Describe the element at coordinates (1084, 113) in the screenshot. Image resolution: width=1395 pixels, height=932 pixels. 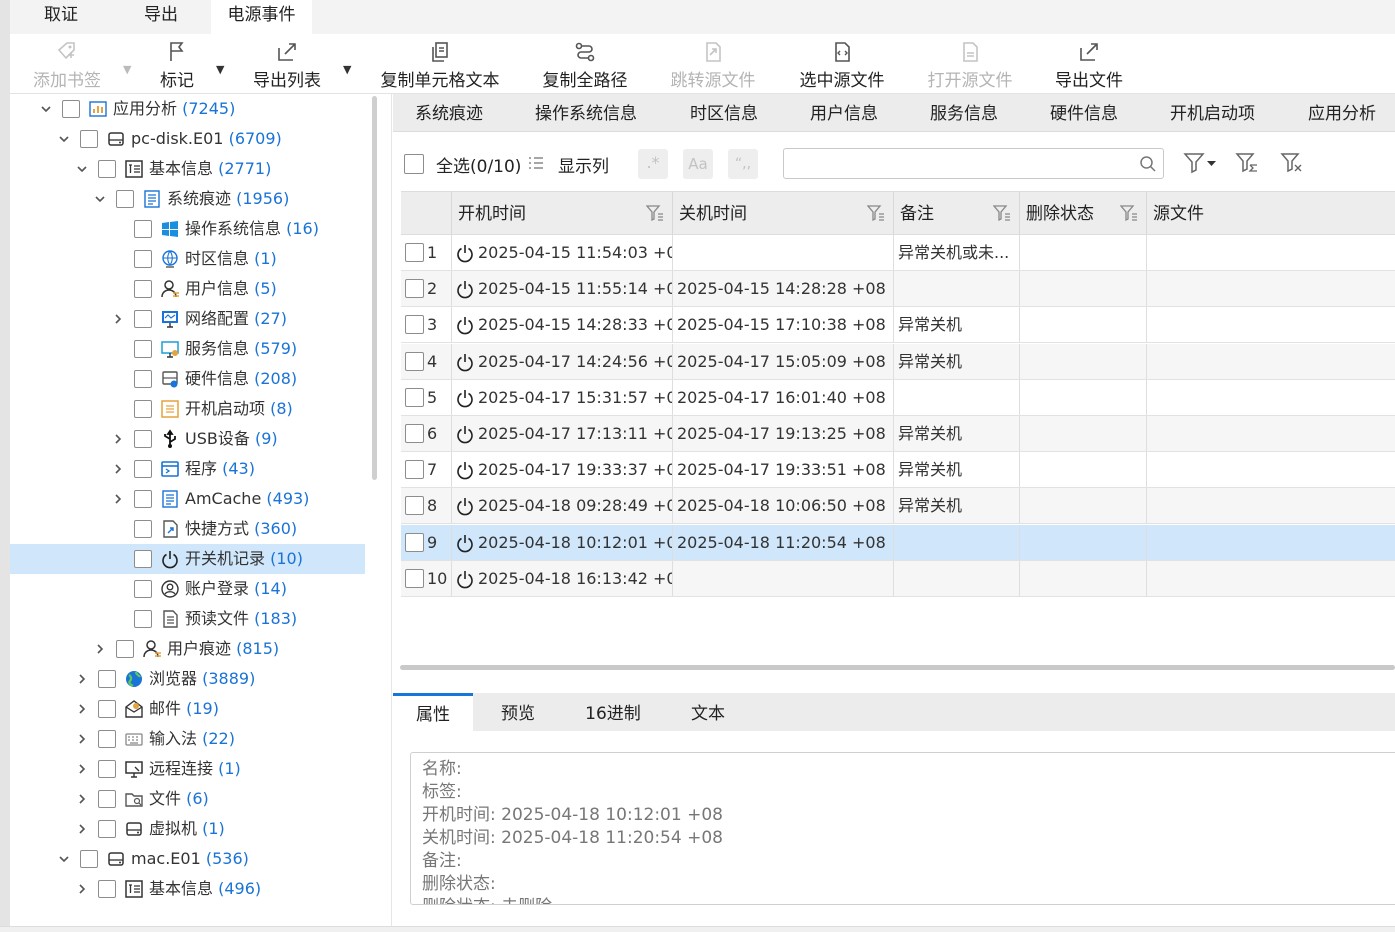
I see `tab-hardware-info: 硬件信息` at that location.